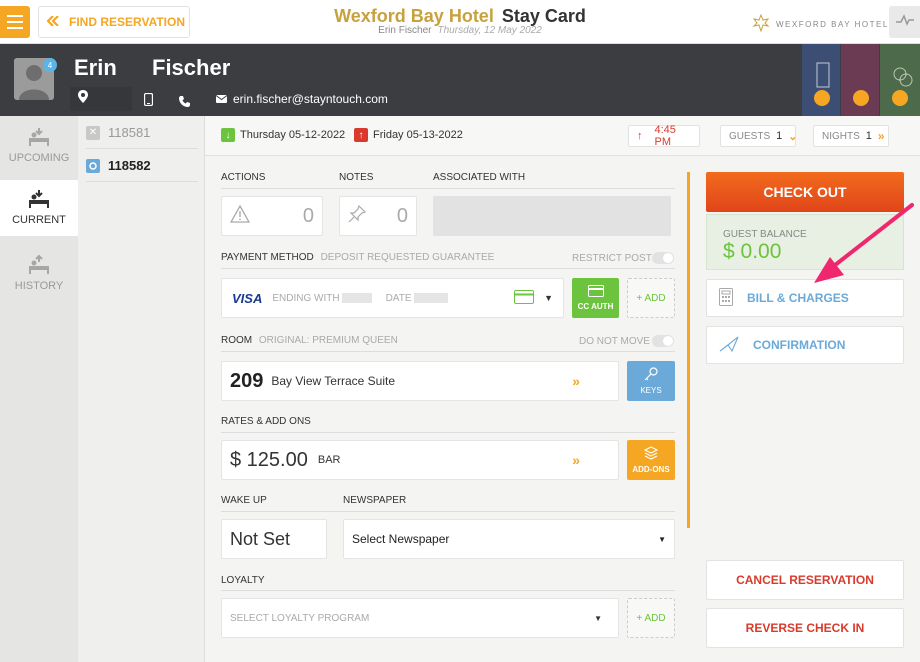 This screenshot has height=662, width=920. What do you see at coordinates (272, 216) in the screenshot?
I see `actions-button: 0` at bounding box center [272, 216].